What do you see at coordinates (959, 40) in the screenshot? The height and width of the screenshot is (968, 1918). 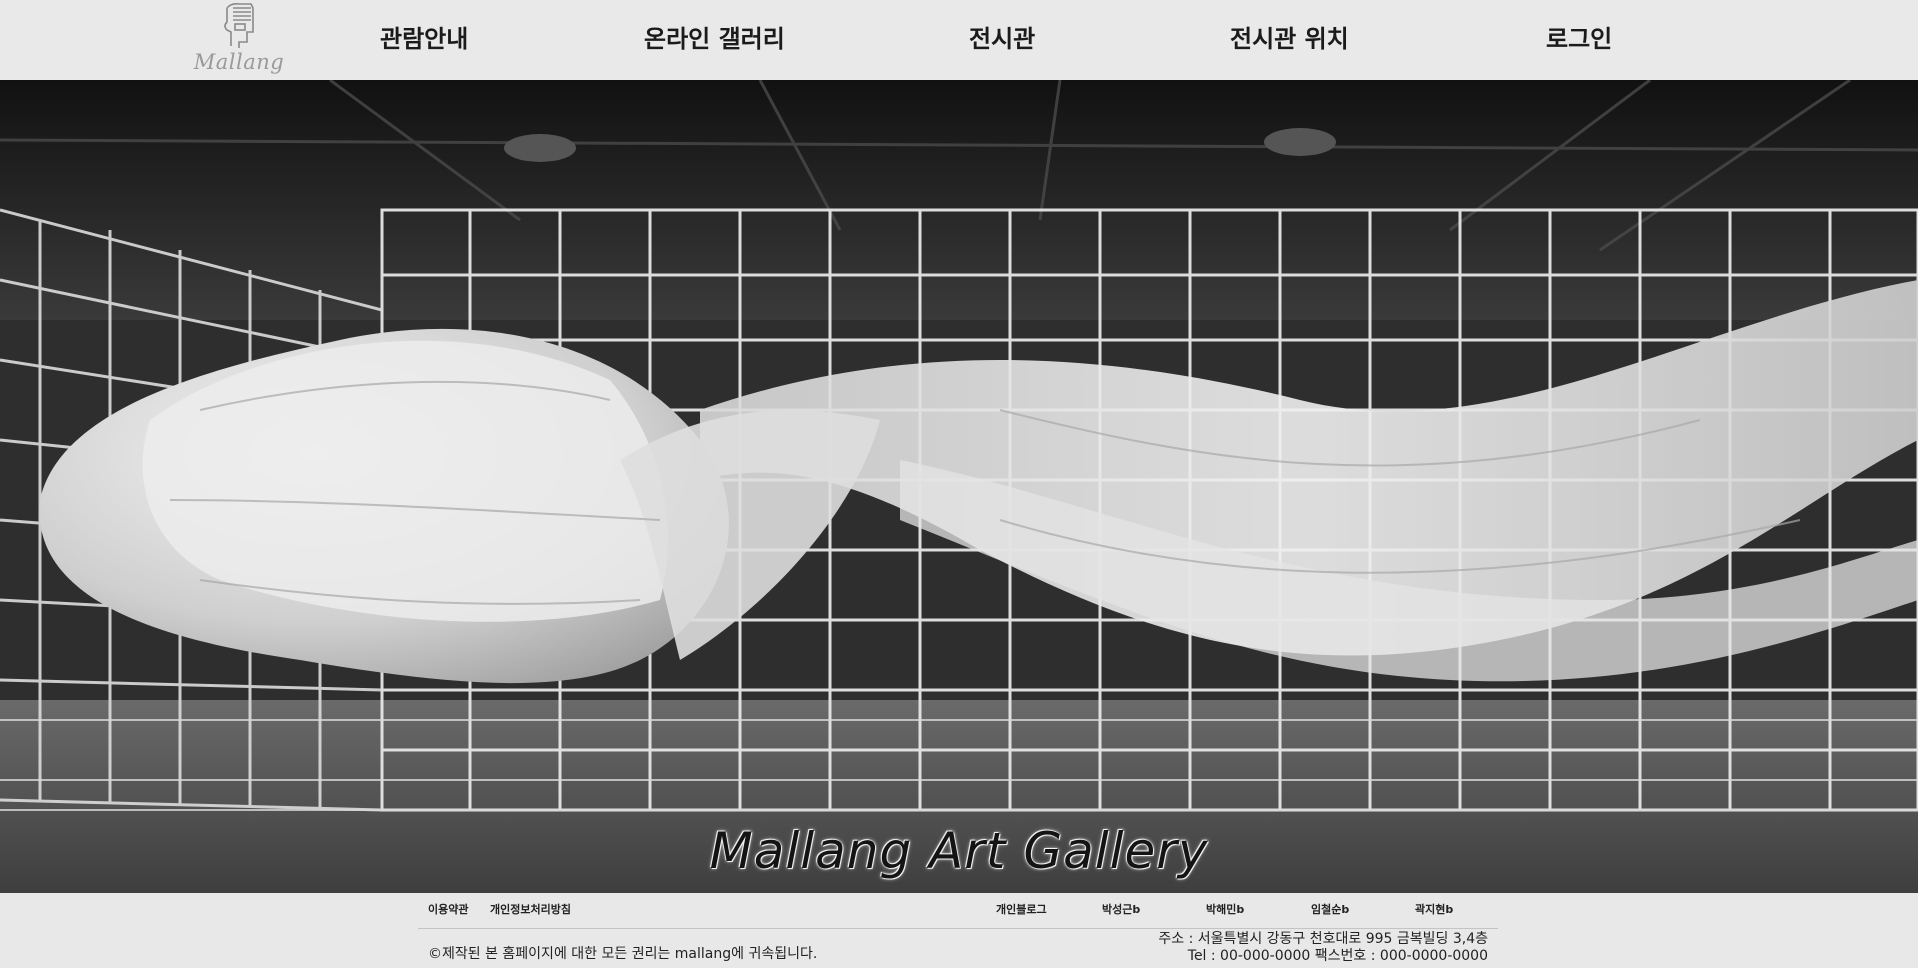 I see `site-header: Mallang 관람안내 온라인 갤러리 전시관 전시관 위치 로그인` at bounding box center [959, 40].